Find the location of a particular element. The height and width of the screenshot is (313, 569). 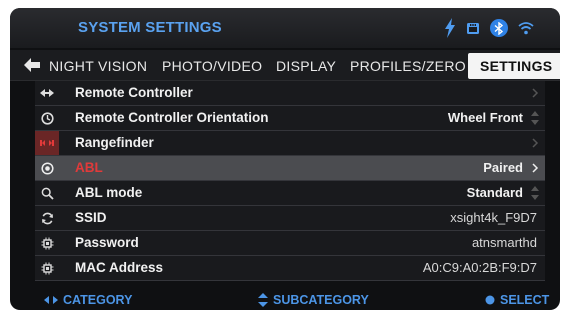

status-icons is located at coordinates (489, 28).